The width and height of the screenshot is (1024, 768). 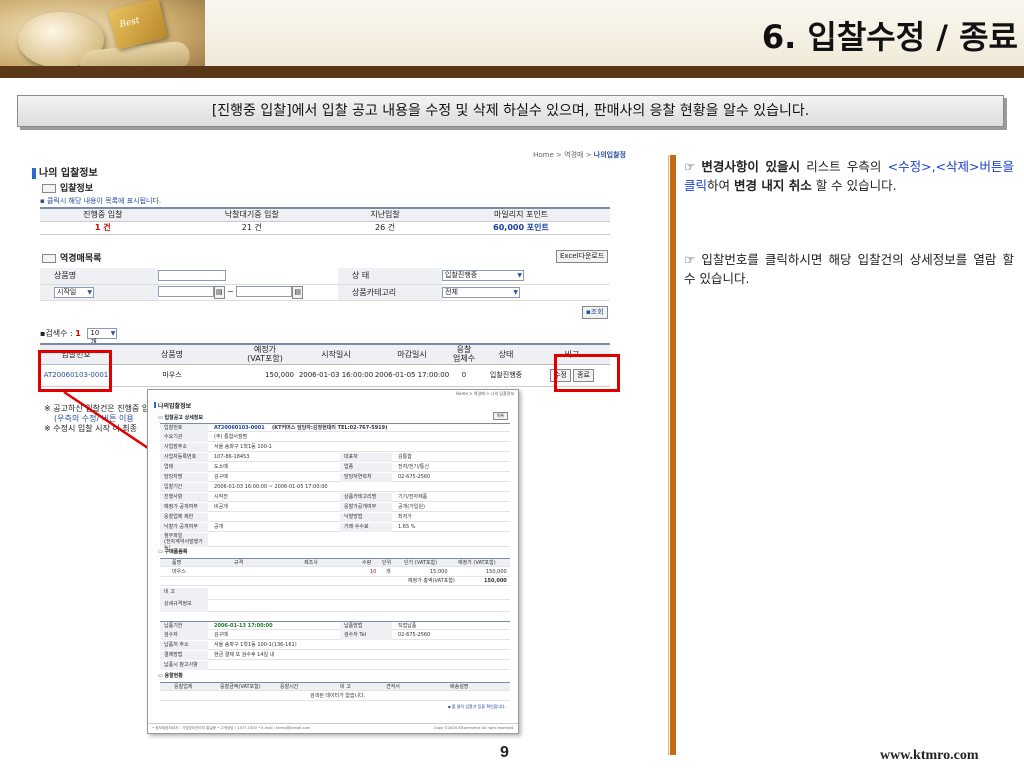 I want to click on col-price: 예정가 (VAT포함), so click(x=265, y=354).